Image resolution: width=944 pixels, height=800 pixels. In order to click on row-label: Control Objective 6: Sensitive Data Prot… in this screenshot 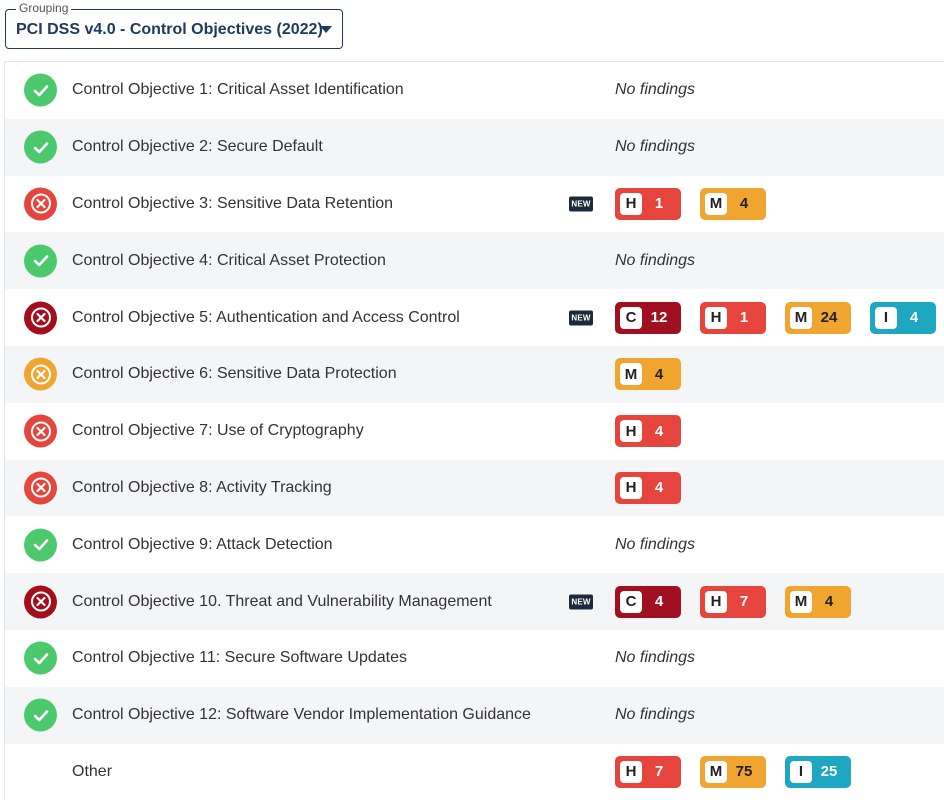, I will do `click(234, 374)`.